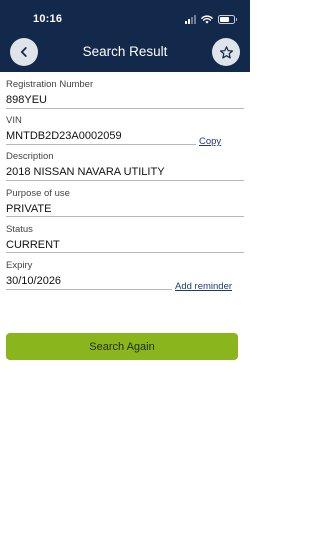 Image resolution: width=320 pixels, height=543 pixels. I want to click on description-value: 2018 NISSAN NAVARA UTILITY, so click(85, 172).